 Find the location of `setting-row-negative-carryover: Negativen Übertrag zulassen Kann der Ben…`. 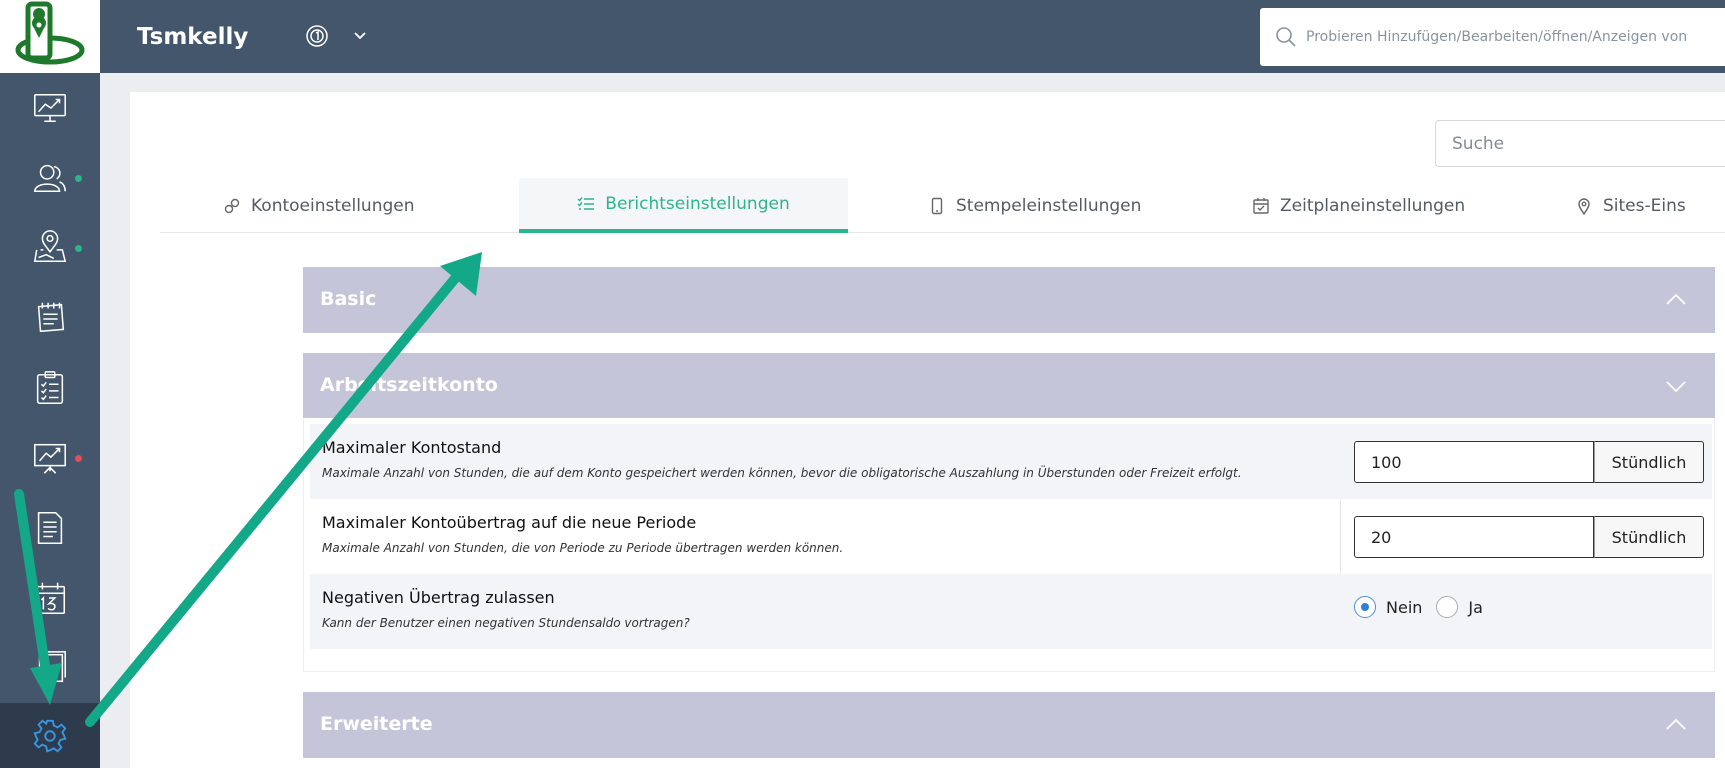

setting-row-negative-carryover: Negativen Übertrag zulassen Kann der Ben… is located at coordinates (1011, 611).